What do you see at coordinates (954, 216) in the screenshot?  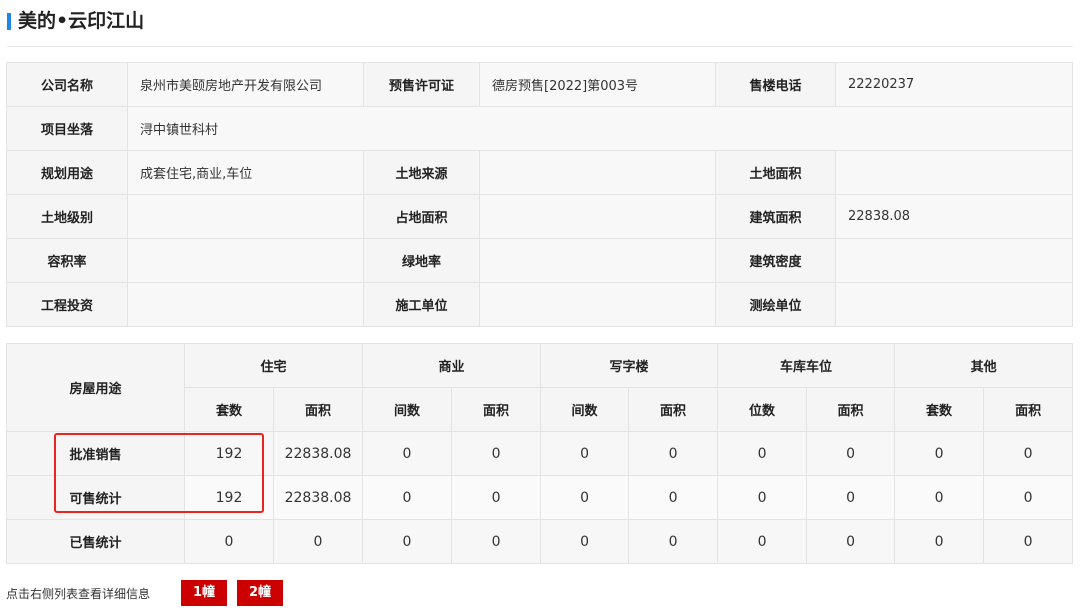 I see `floor-area-value: 22838.08` at bounding box center [954, 216].